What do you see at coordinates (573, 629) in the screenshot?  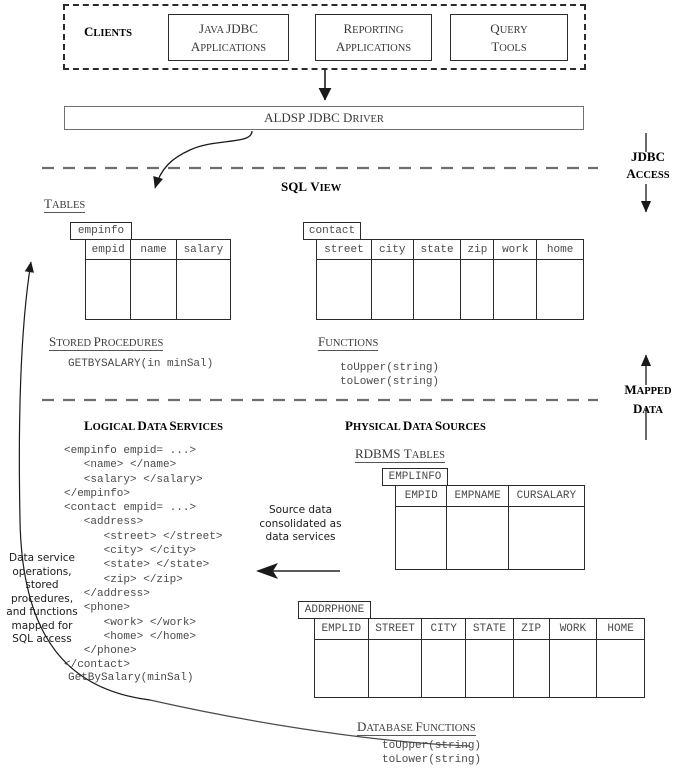 I see `column-header: WORK` at bounding box center [573, 629].